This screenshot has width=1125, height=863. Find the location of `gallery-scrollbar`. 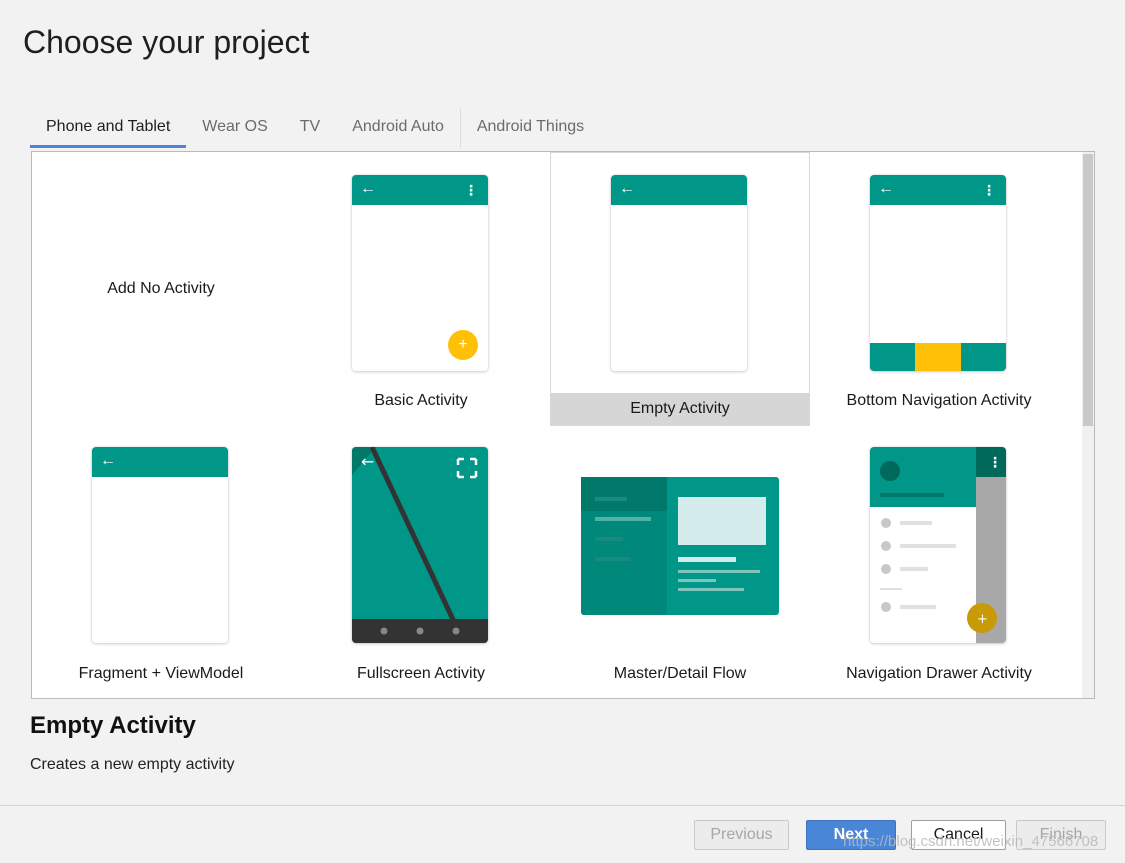

gallery-scrollbar is located at coordinates (1088, 425).